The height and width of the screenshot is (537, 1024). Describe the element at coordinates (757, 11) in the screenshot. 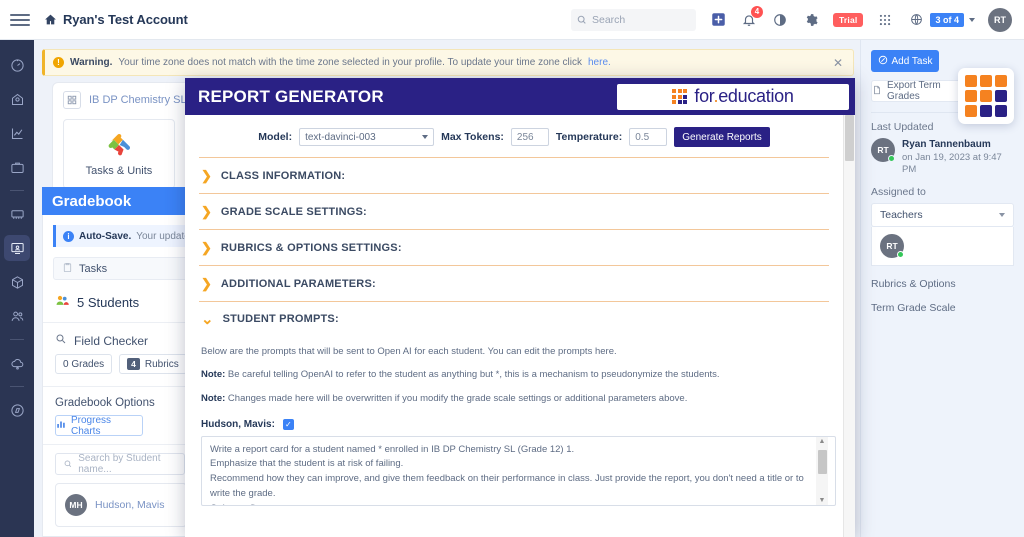

I see `notification-badge: 4` at that location.